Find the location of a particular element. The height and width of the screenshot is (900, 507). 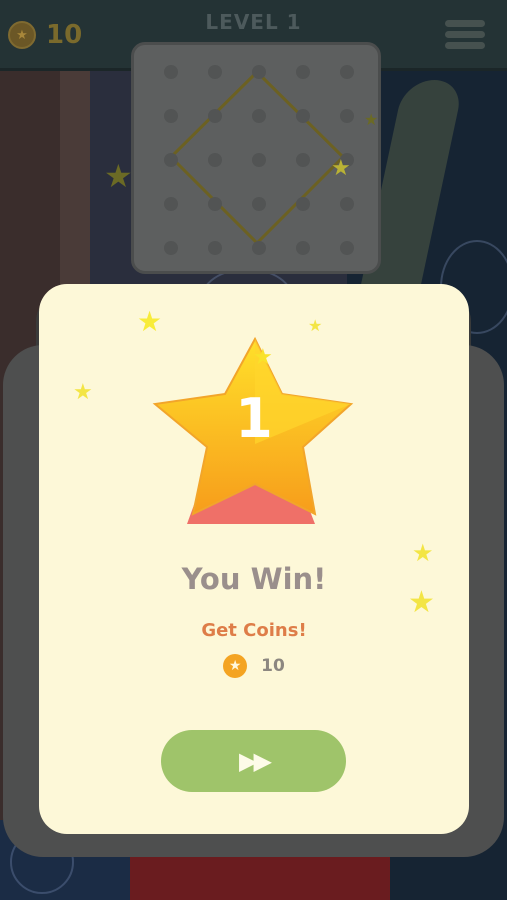

star-coin-icon: ★ is located at coordinates (235, 666).